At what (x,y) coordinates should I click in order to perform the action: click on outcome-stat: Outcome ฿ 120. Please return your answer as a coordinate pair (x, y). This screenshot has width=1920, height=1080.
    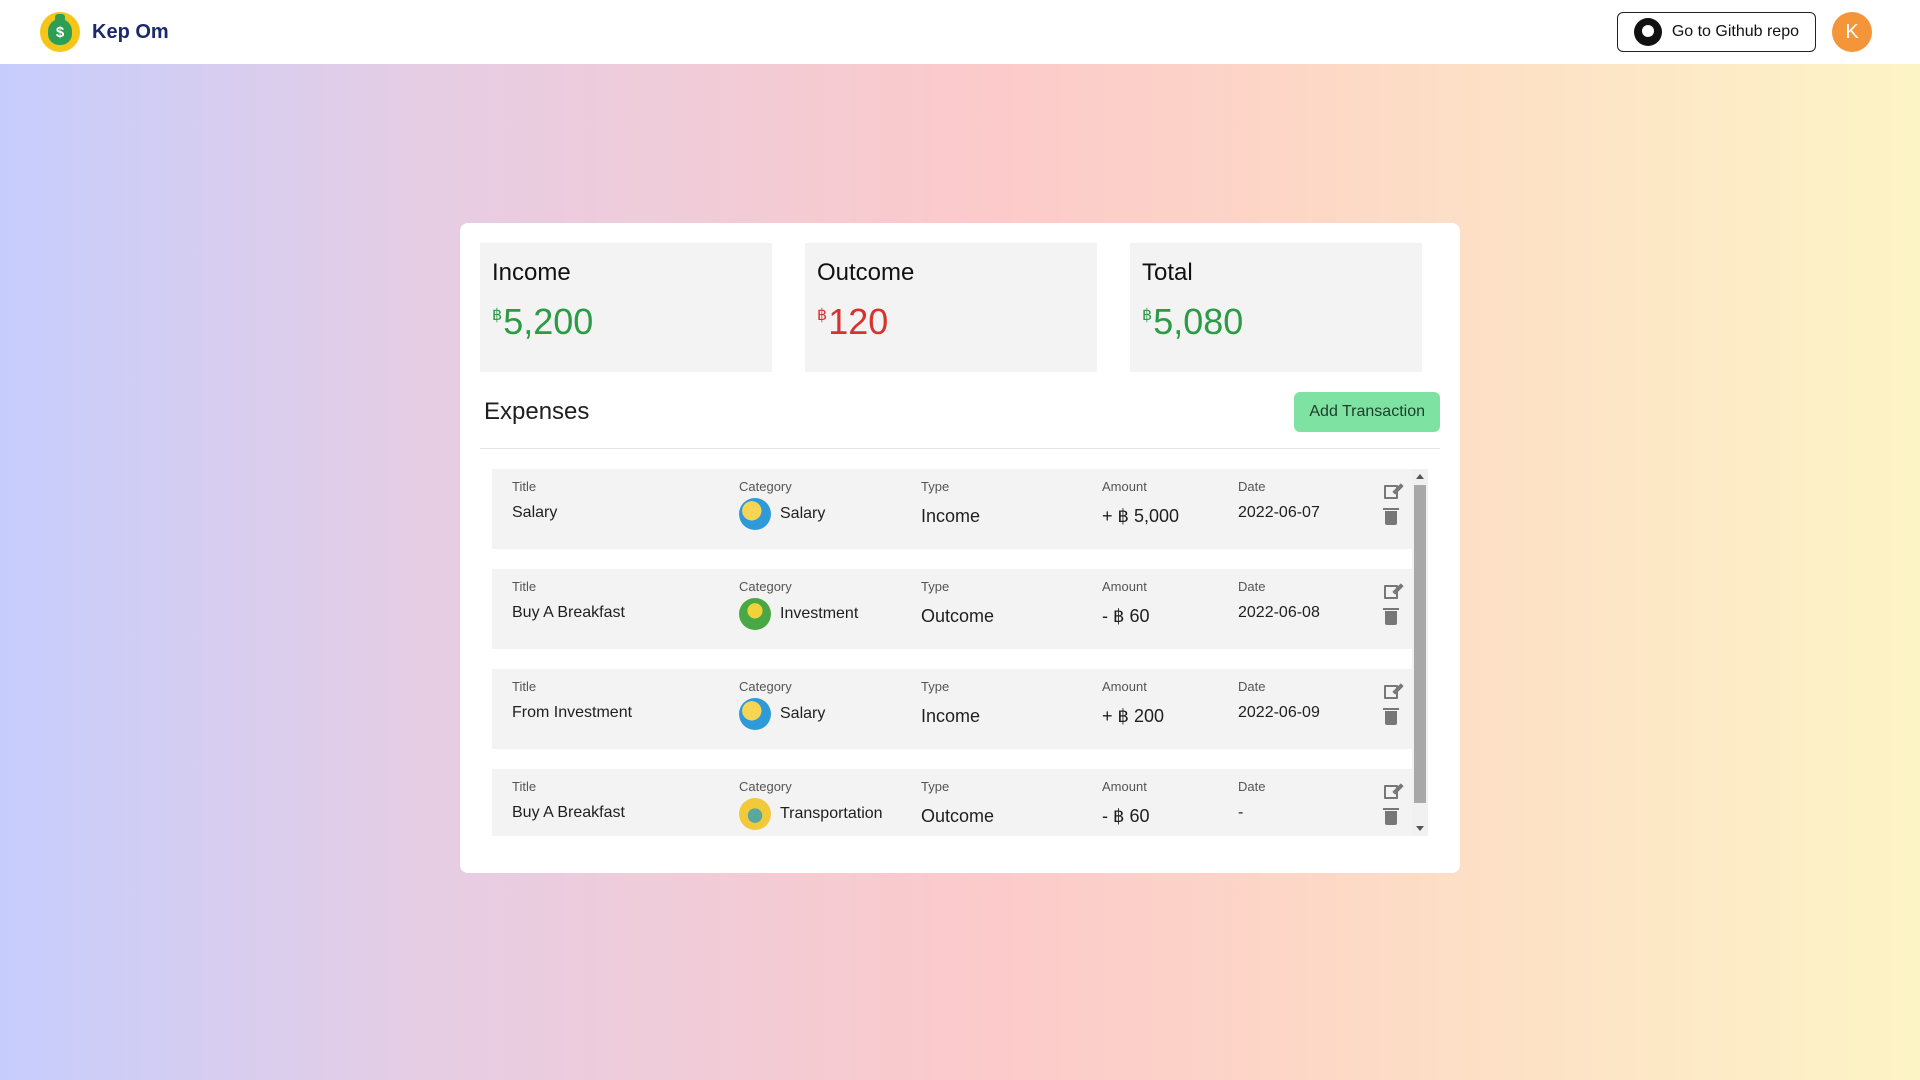
    Looking at the image, I should click on (951, 307).